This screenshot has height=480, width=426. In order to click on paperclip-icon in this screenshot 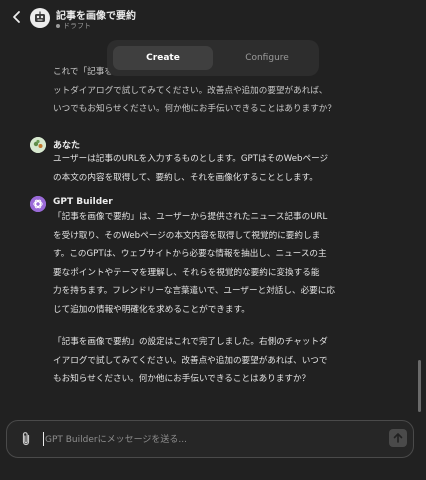, I will do `click(26, 439)`.